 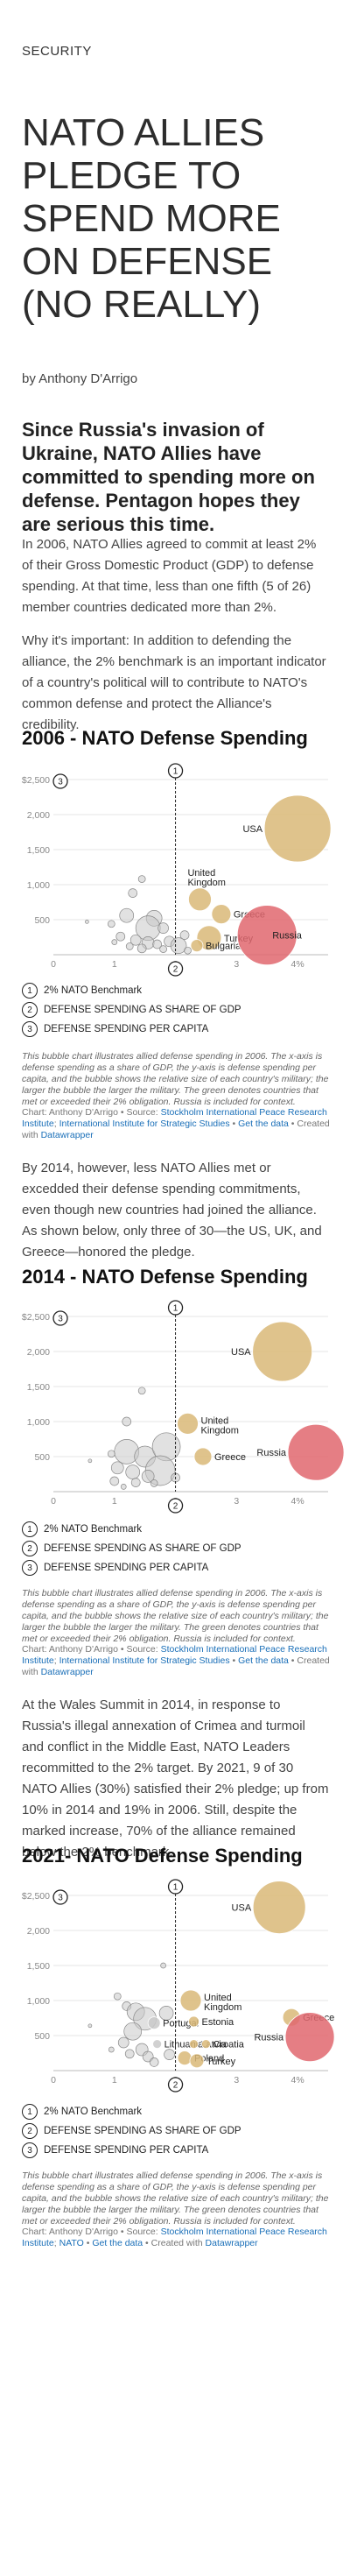 I want to click on legend-label: 2% NATO Benchmark, so click(x=93, y=991).